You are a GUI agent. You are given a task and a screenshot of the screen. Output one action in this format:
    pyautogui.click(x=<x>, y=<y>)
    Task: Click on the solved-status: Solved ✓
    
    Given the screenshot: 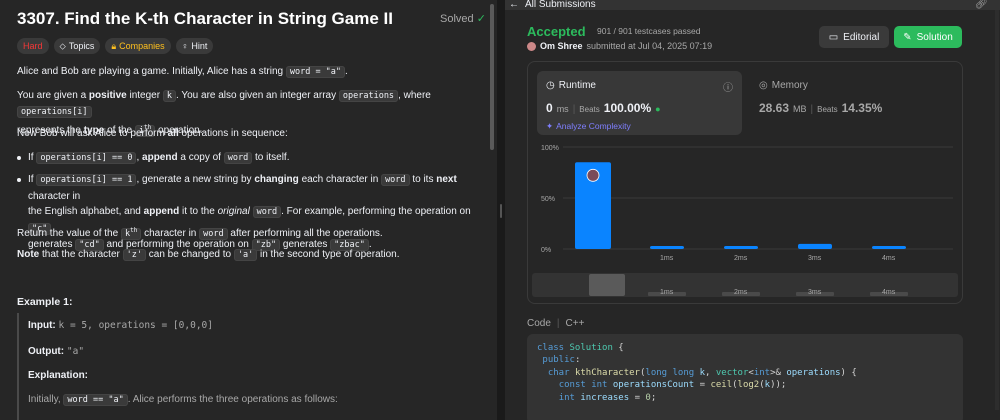 What is the action you would take?
    pyautogui.click(x=463, y=18)
    